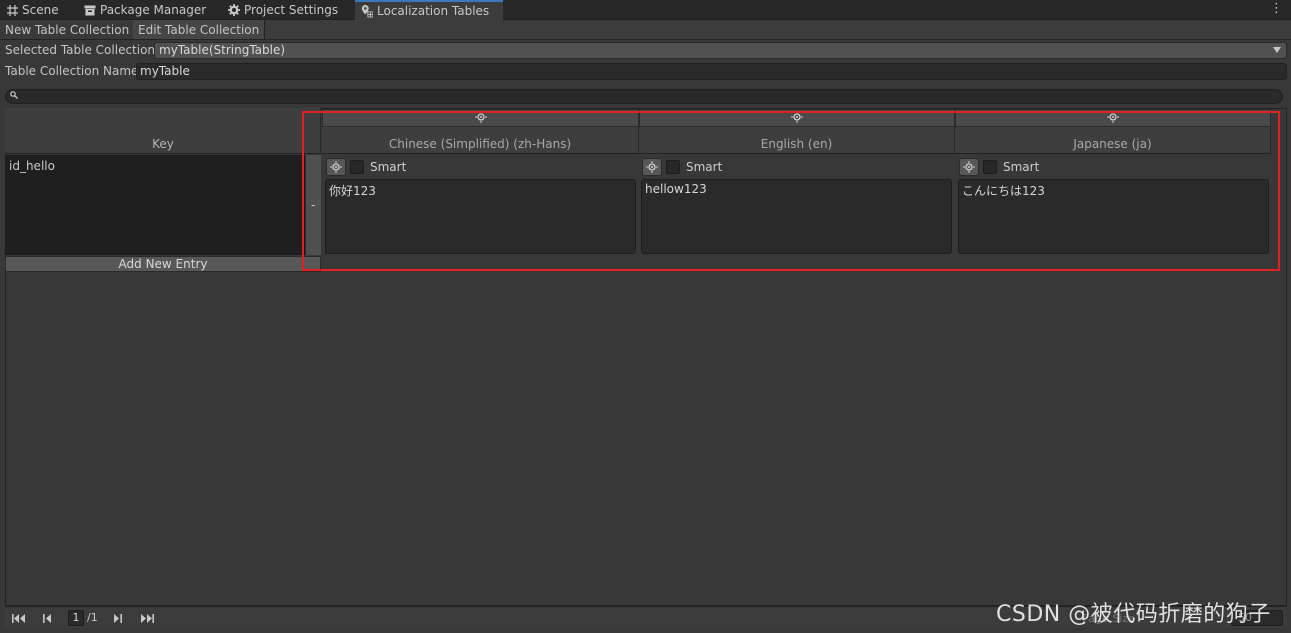  Describe the element at coordinates (433, 11) in the screenshot. I see `tab-localization-tables-label: Localization Tables` at that location.